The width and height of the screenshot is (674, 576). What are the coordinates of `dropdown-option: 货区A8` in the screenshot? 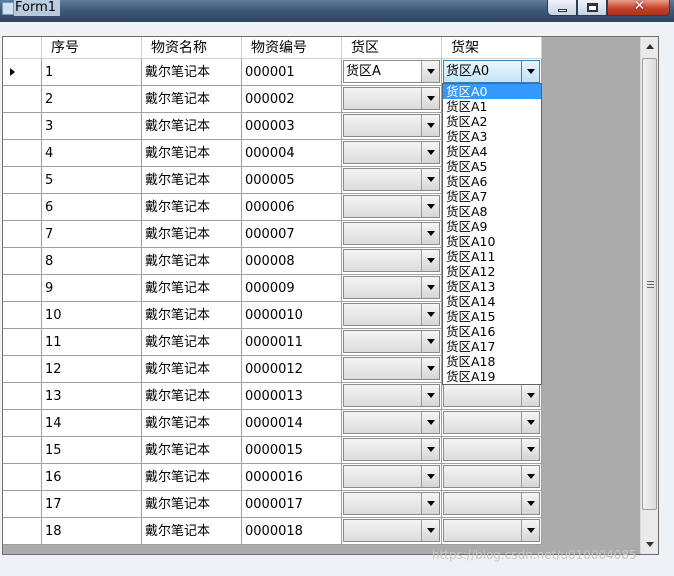 It's located at (492, 211).